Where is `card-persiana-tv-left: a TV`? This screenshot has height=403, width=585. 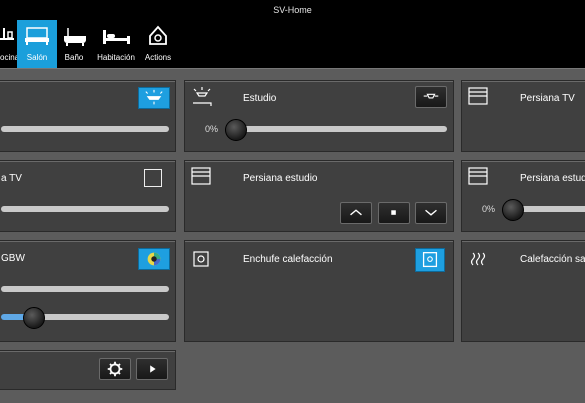 card-persiana-tv-left: a TV is located at coordinates (88, 196).